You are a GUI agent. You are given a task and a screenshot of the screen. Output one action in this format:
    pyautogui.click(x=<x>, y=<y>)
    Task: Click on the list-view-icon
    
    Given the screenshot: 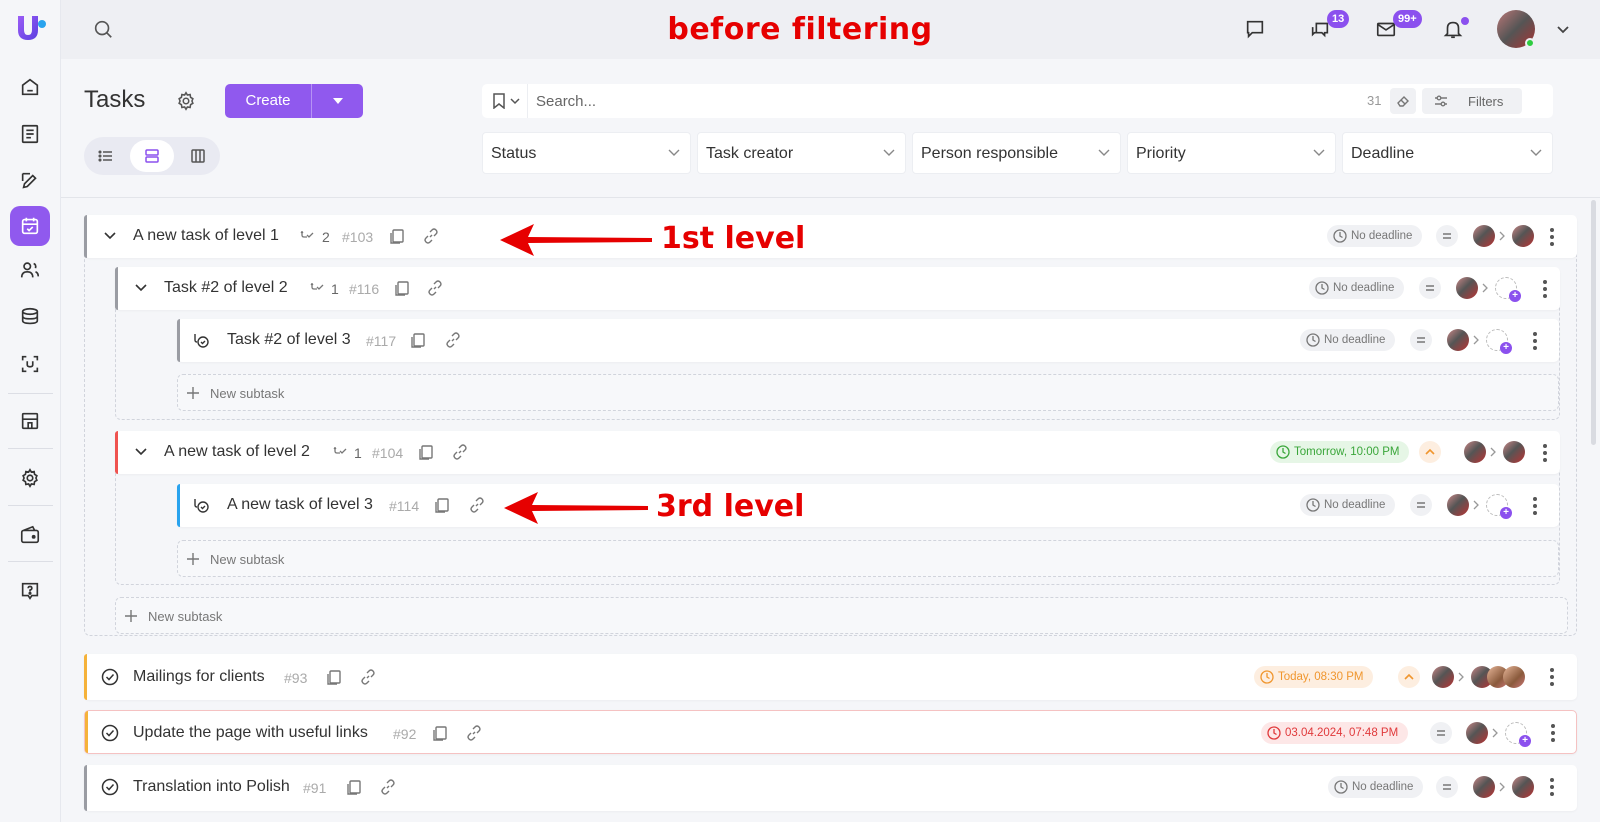 What is the action you would take?
    pyautogui.click(x=106, y=156)
    